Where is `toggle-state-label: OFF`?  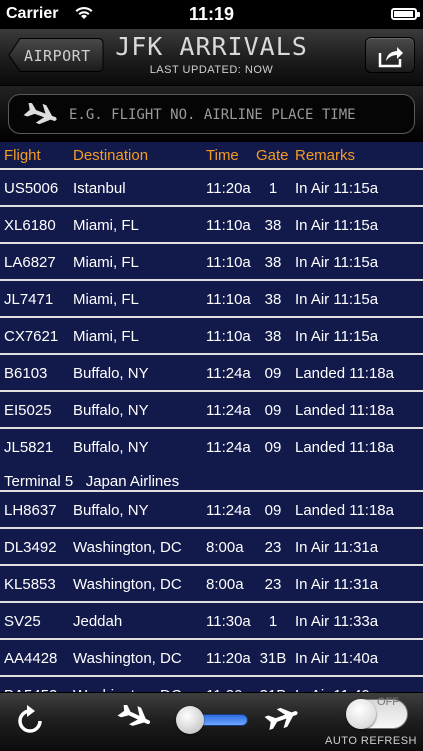 toggle-state-label: OFF is located at coordinates (388, 702).